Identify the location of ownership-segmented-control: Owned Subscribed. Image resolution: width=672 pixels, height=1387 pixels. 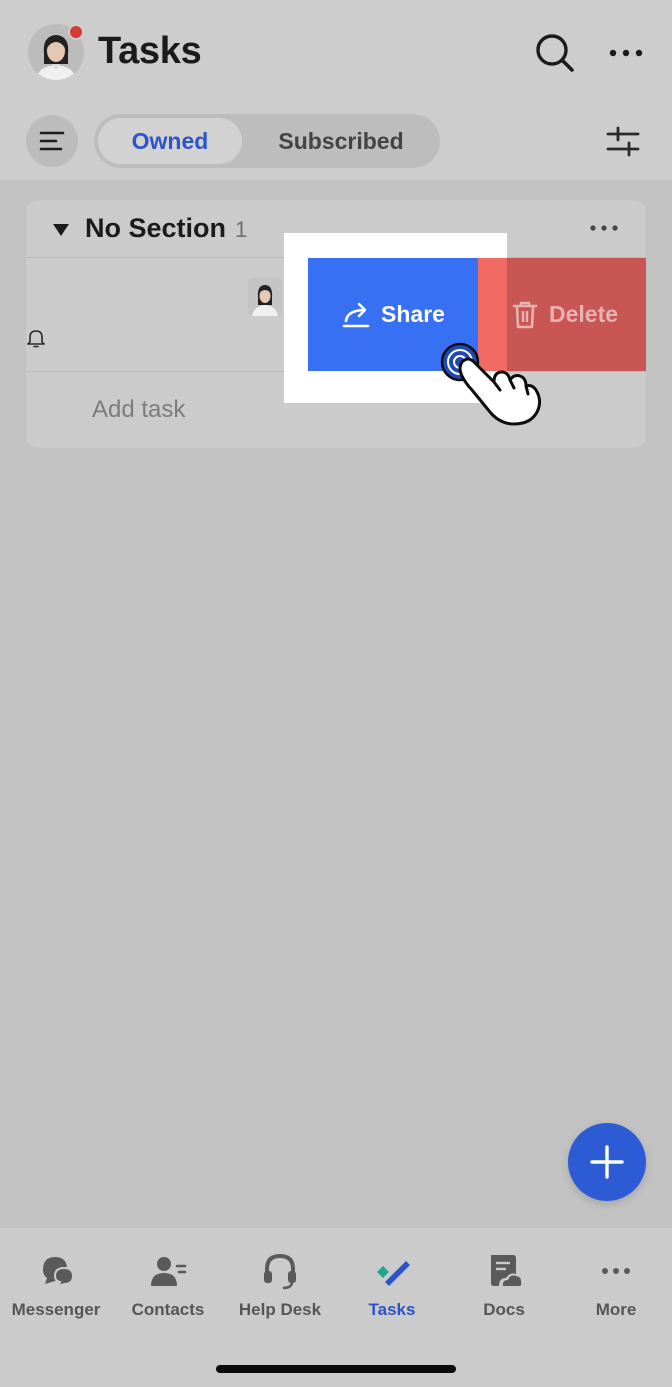
(267, 141).